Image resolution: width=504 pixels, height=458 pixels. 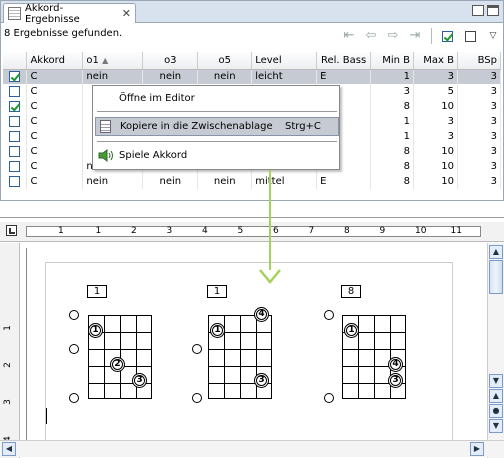 I want to click on table-row: CneinneinneinmittelE8103, so click(x=252, y=181).